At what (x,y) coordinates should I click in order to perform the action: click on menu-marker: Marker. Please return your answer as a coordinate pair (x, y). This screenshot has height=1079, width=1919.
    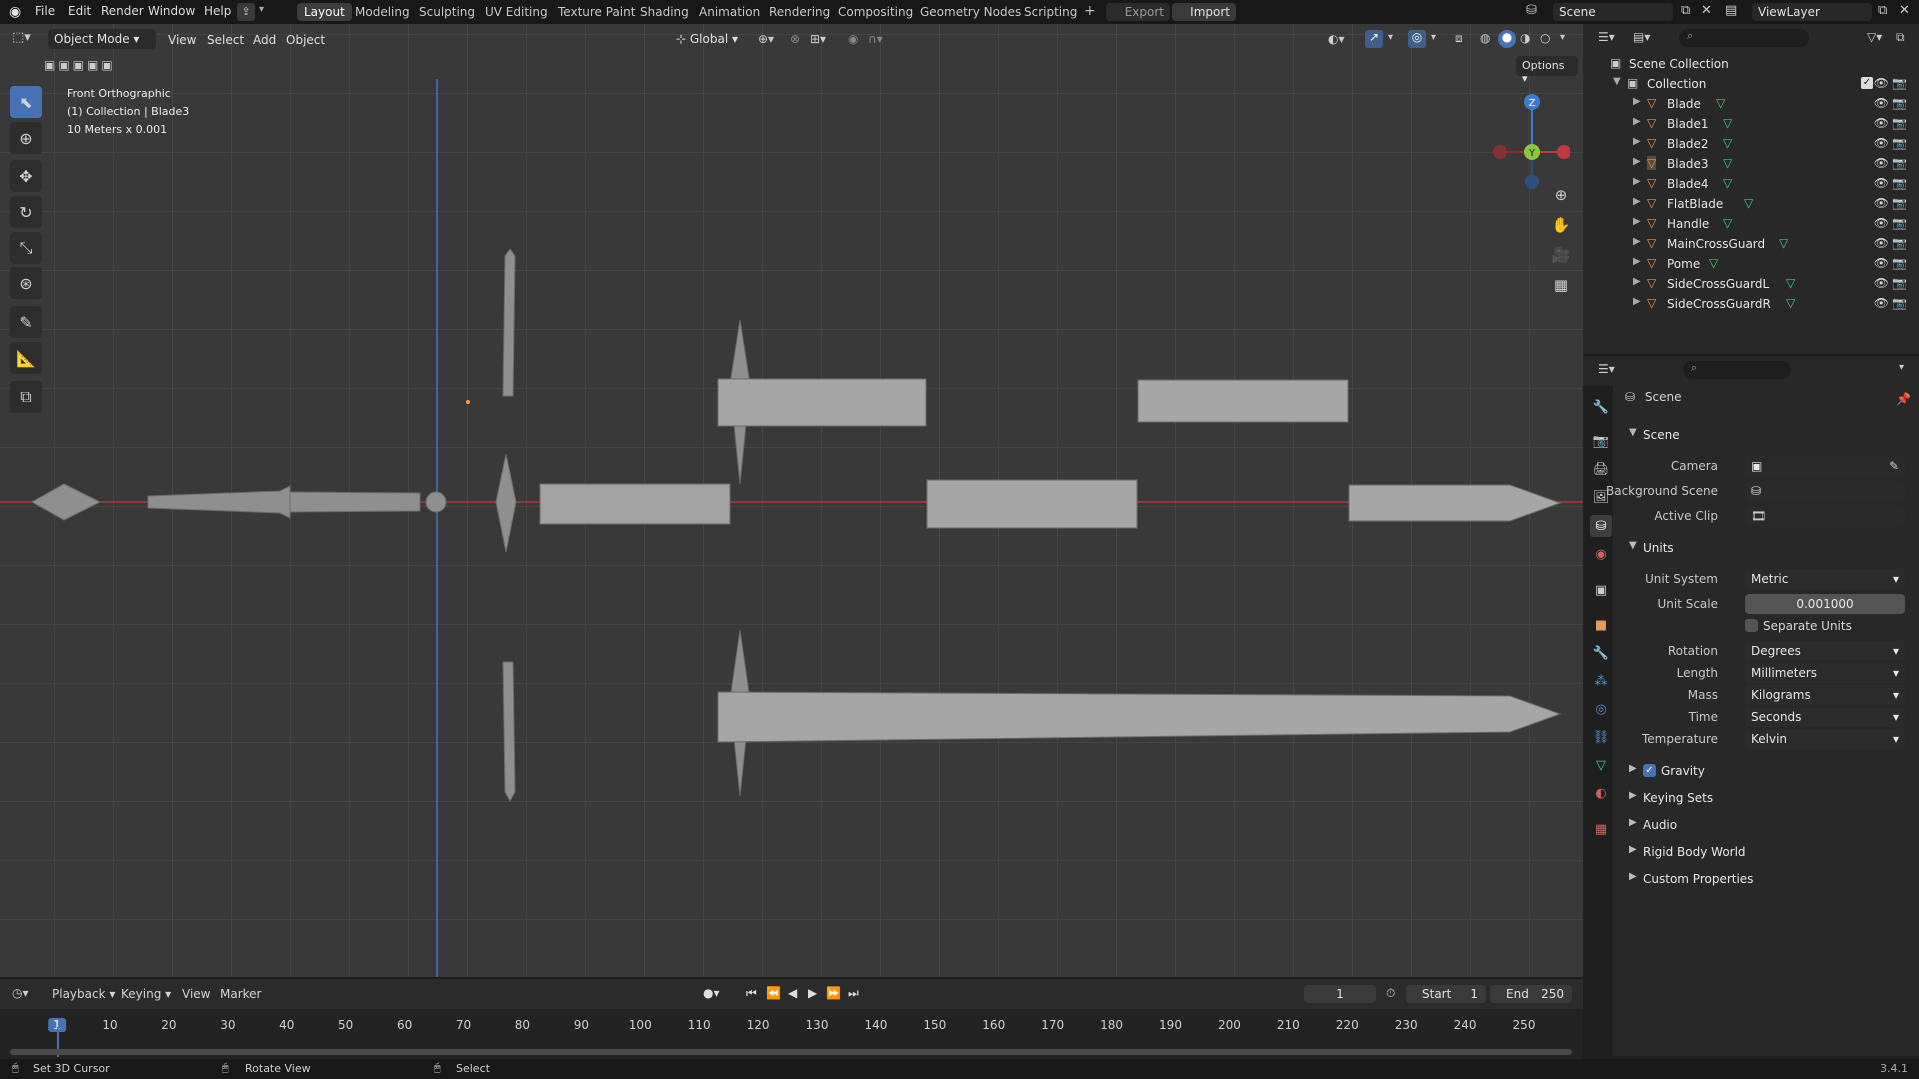
    Looking at the image, I should click on (240, 994).